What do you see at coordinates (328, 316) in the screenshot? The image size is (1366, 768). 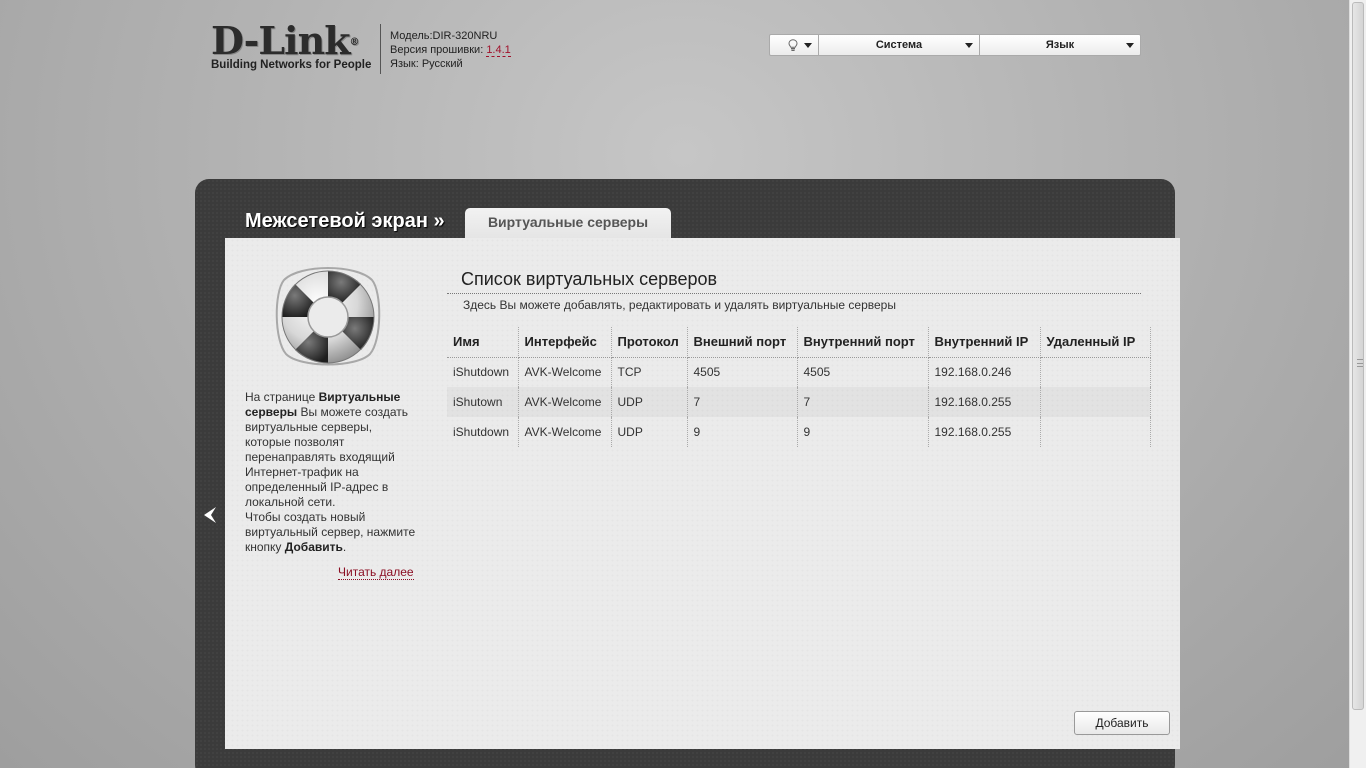 I see `lifebuoy-icon` at bounding box center [328, 316].